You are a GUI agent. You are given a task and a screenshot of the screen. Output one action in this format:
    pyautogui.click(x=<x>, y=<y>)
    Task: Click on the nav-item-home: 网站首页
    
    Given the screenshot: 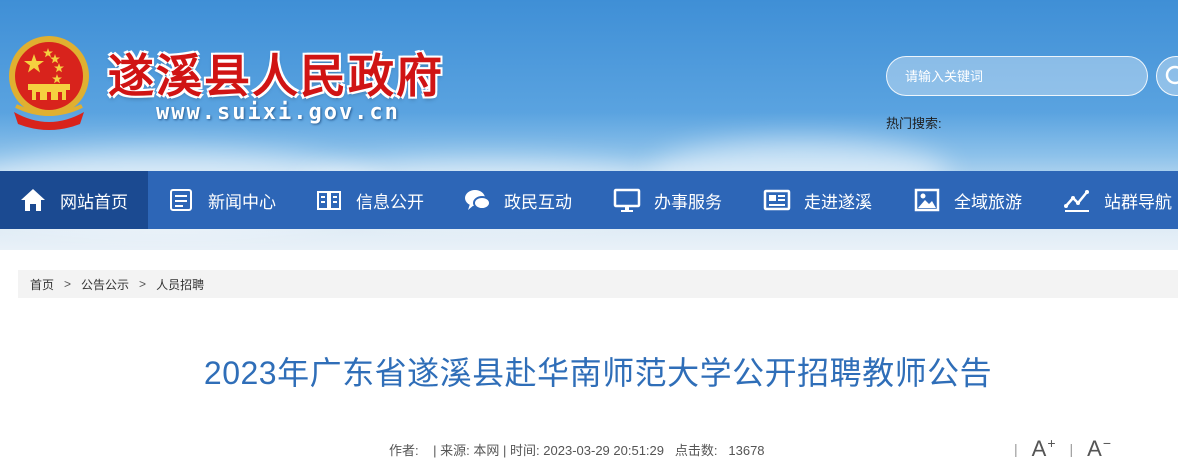 What is the action you would take?
    pyautogui.click(x=74, y=200)
    